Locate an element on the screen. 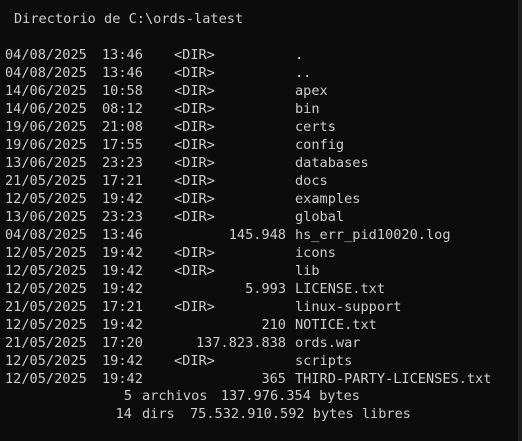 The image size is (522, 441). entry-date: 19/06/2025 is located at coordinates (46, 145).